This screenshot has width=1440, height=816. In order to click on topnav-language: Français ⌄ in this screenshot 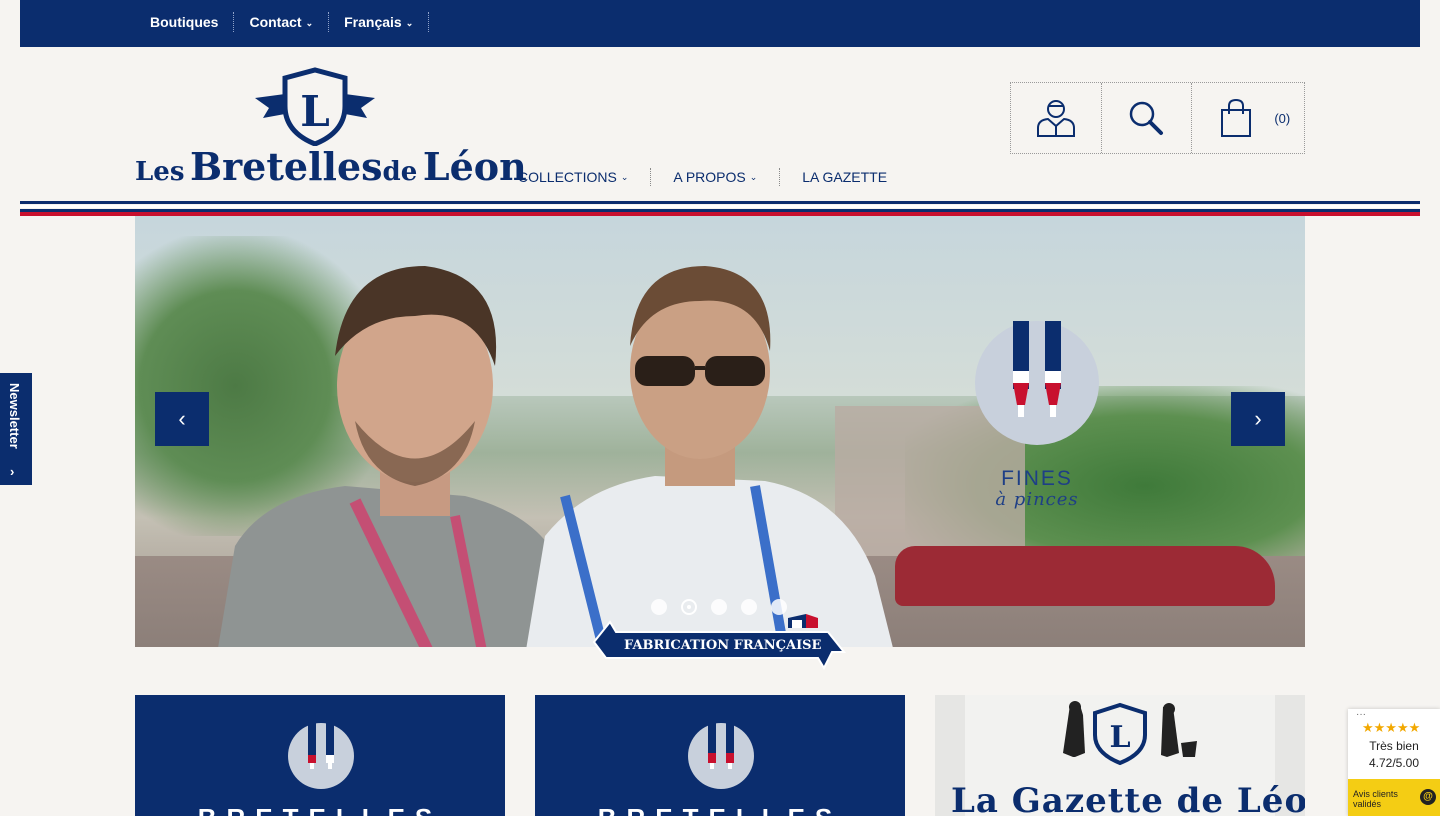, I will do `click(379, 22)`.